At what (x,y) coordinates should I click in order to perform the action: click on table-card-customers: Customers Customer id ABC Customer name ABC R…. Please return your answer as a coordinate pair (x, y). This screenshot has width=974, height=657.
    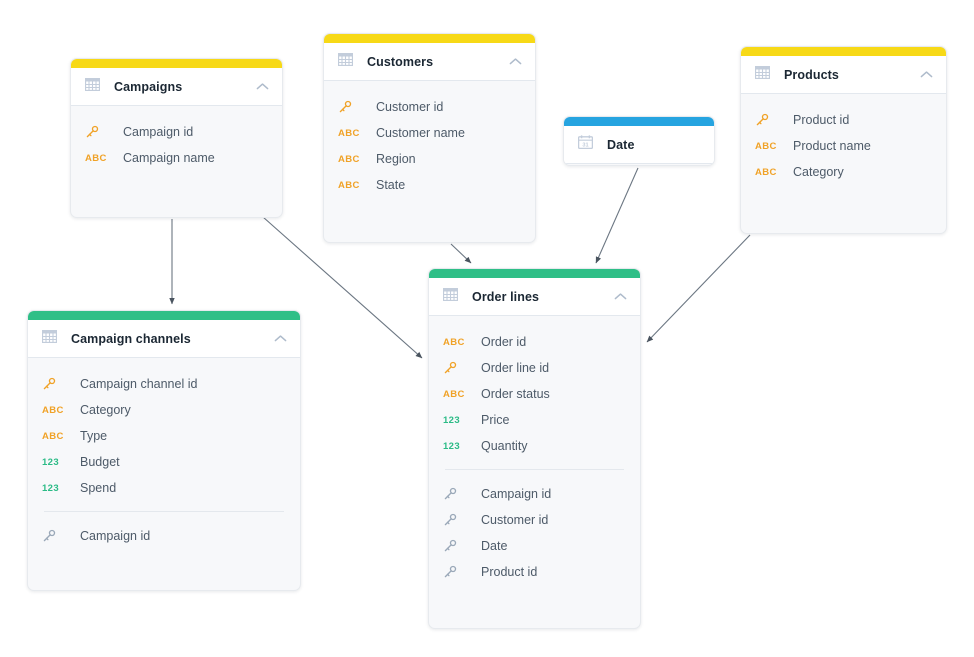
    Looking at the image, I should click on (429, 138).